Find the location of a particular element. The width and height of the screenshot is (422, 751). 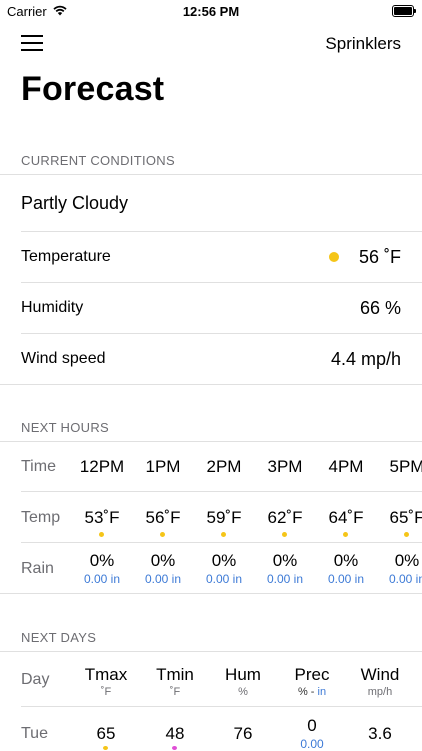

hour-time: 4PM is located at coordinates (346, 466).